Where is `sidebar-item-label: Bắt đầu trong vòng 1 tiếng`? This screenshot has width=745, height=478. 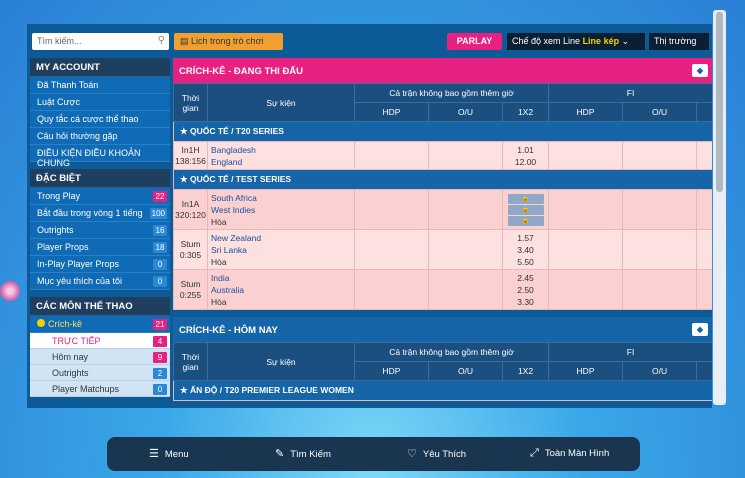 sidebar-item-label: Bắt đầu trong vòng 1 tiếng is located at coordinates (90, 213).